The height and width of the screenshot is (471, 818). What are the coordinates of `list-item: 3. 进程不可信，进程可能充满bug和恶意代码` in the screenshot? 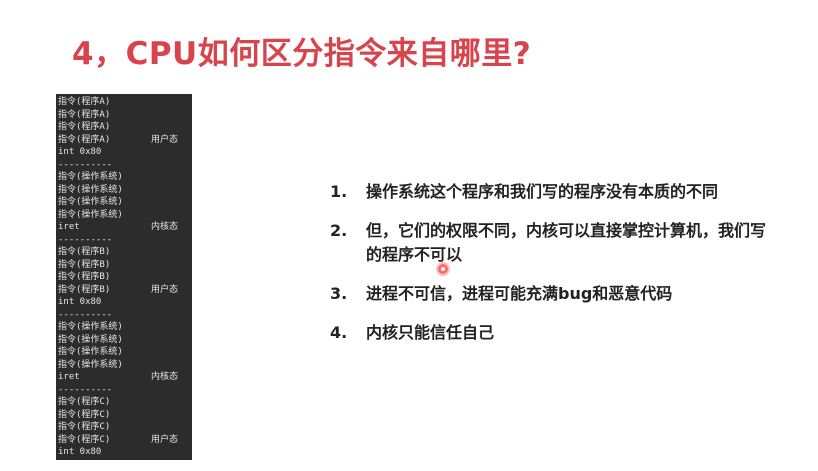 It's located at (550, 294).